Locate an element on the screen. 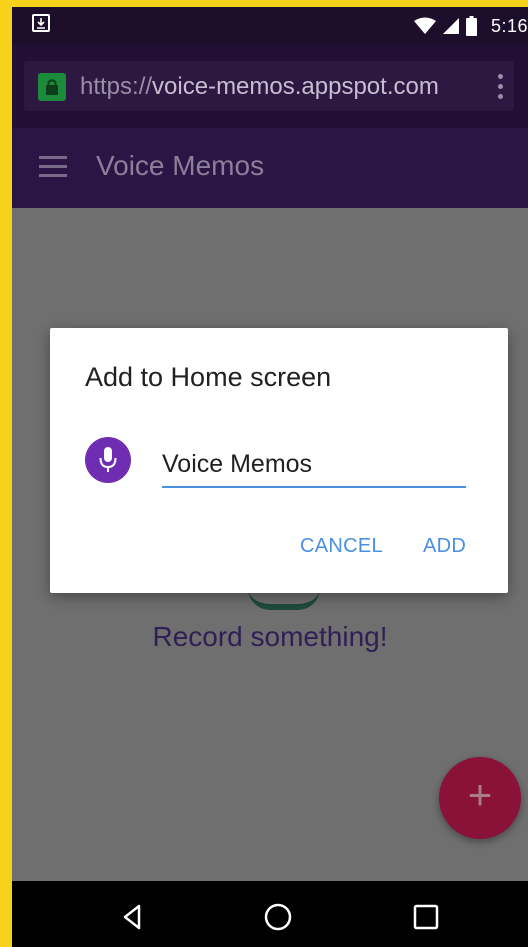  dialog-title: Add to Home screen is located at coordinates (208, 377).